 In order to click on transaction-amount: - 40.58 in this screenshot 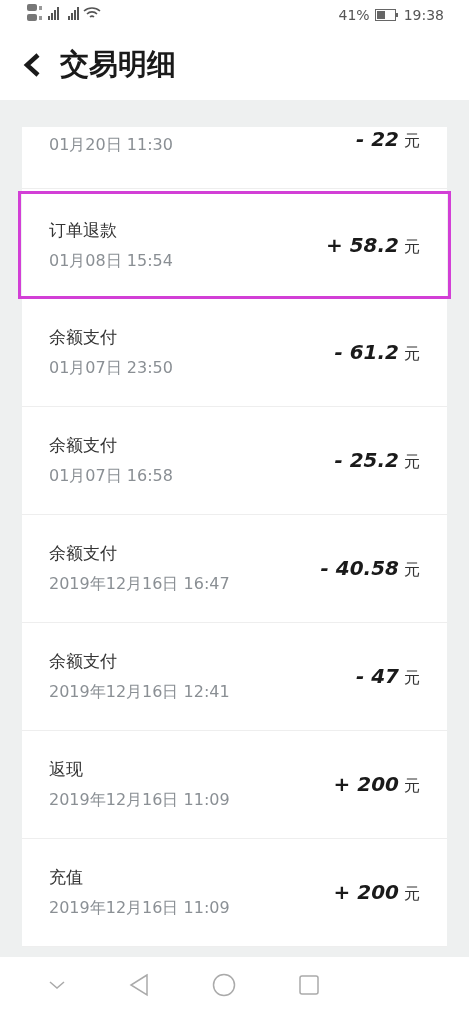, I will do `click(359, 568)`.